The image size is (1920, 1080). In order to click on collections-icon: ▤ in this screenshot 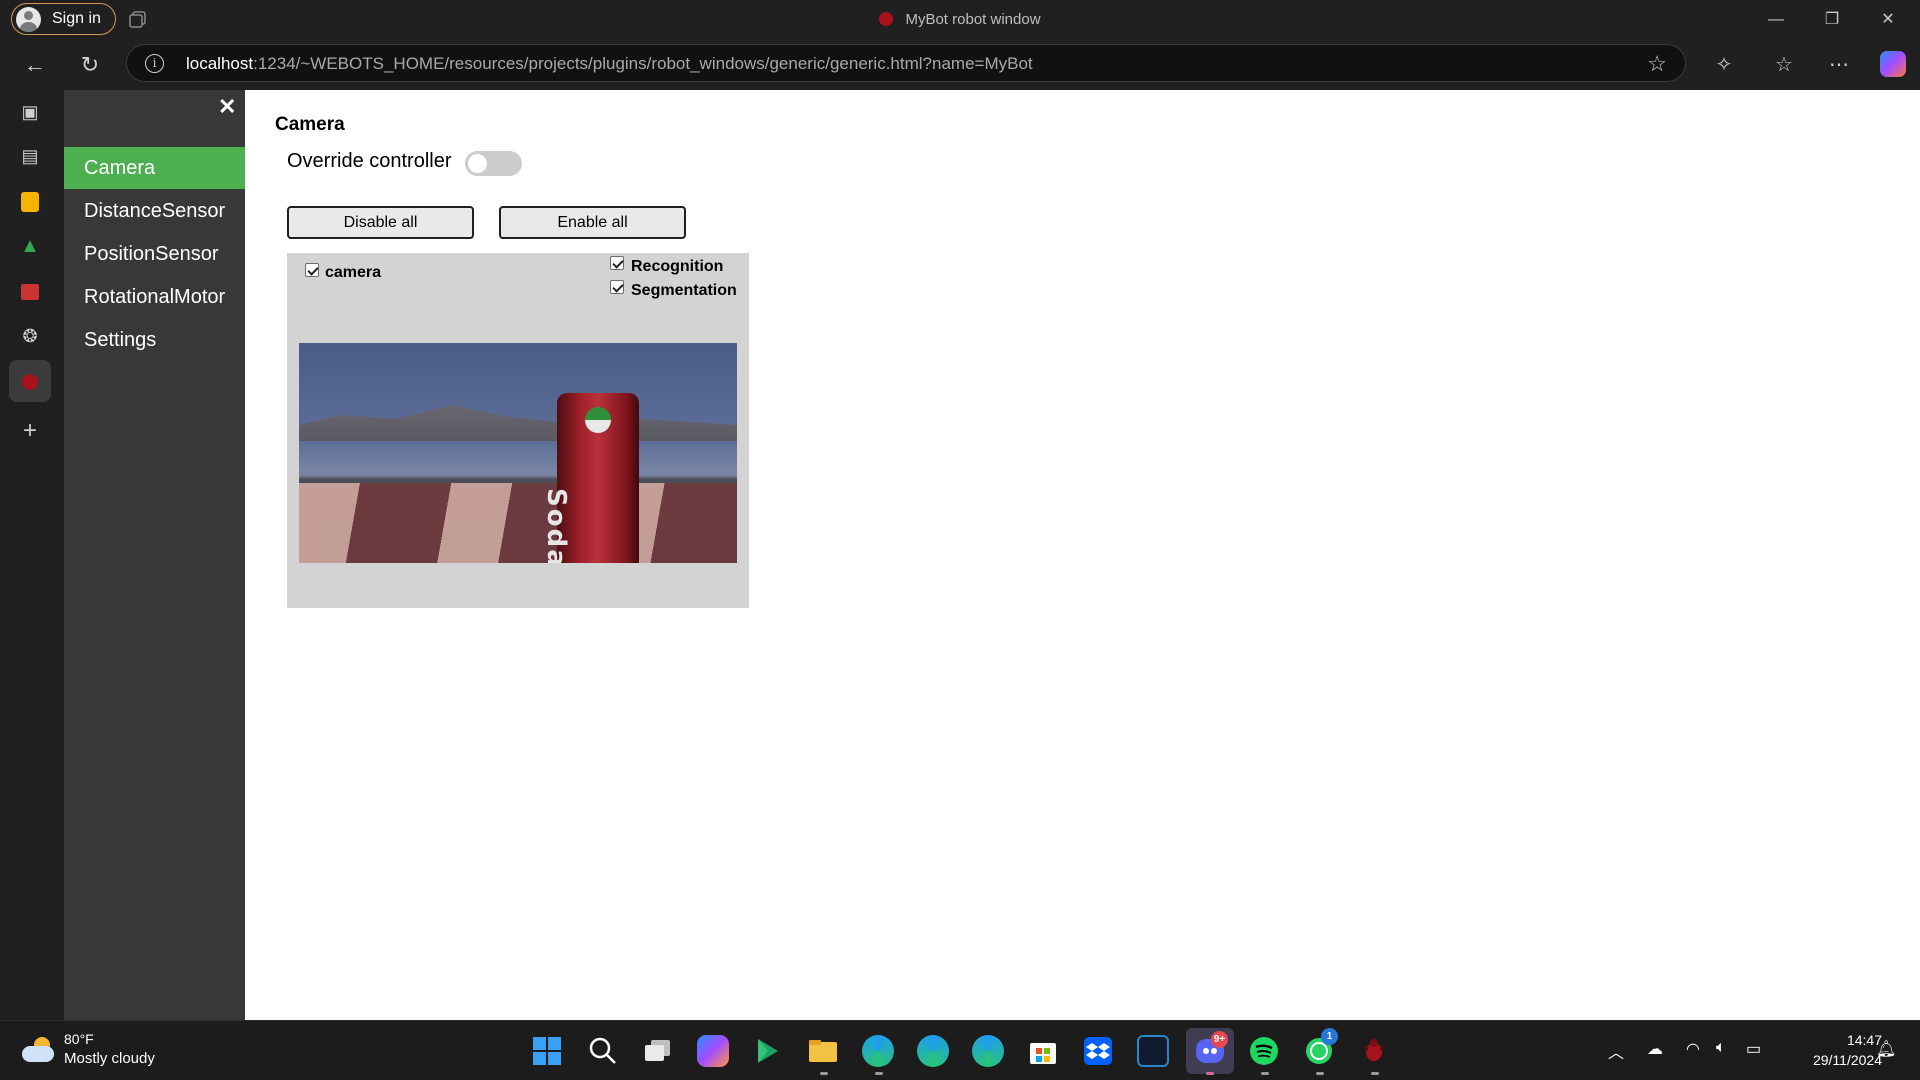, I will do `click(30, 156)`.